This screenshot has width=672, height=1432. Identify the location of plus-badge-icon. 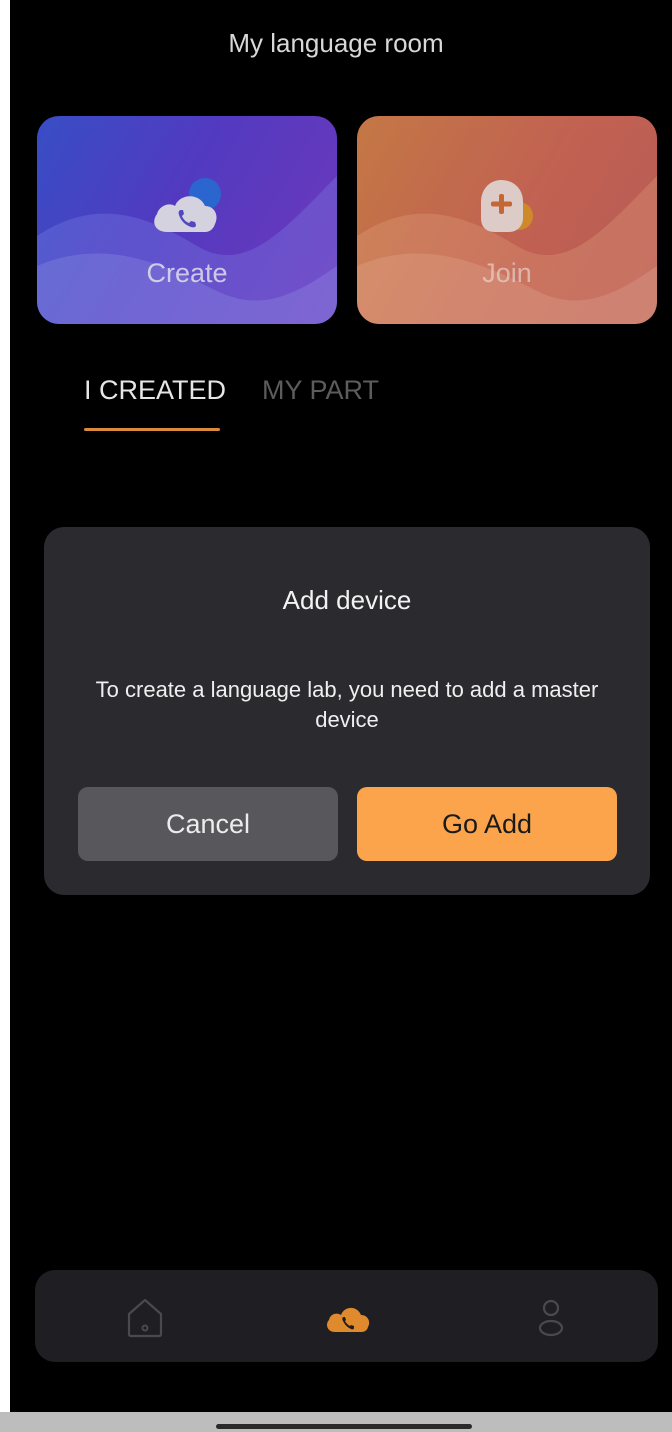
(507, 206).